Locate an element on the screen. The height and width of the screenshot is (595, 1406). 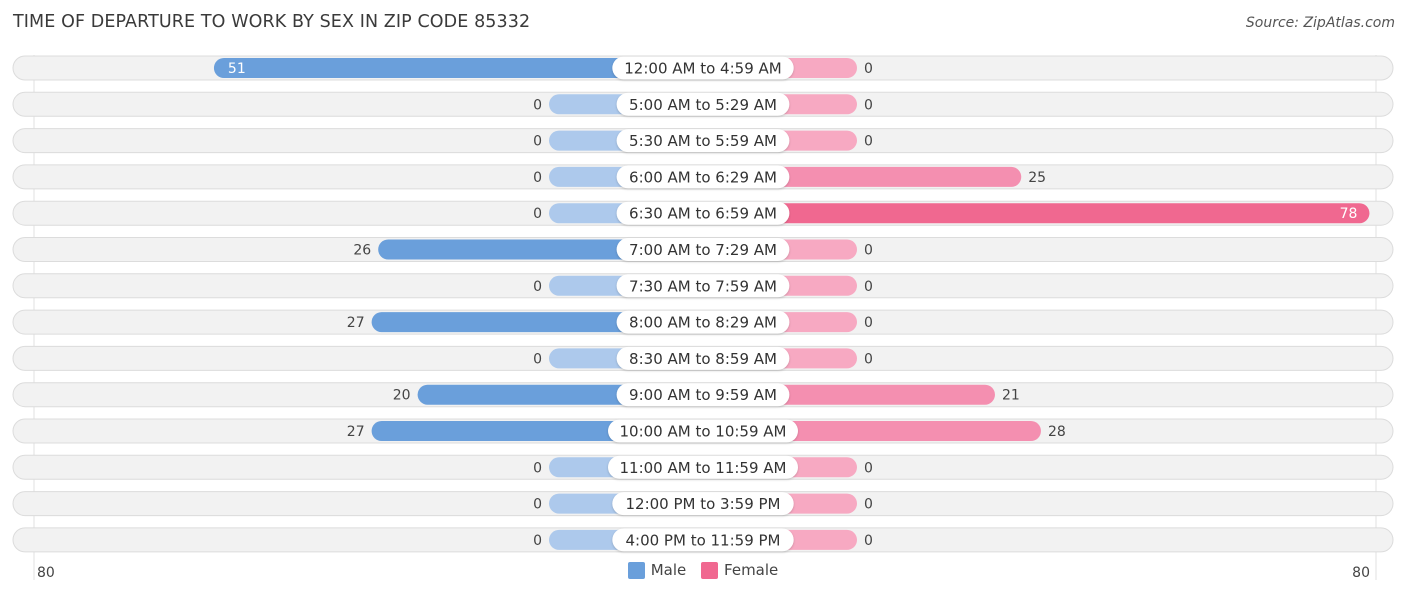
category-label: 10:00 AM to 10:59 AM is located at coordinates (703, 432).